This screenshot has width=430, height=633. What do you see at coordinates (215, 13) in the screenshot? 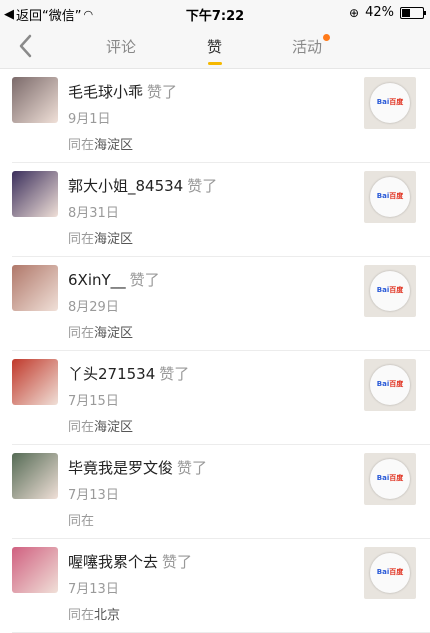
I see `status-bar: ◀ 返回“微信” ◠ 下午7:22 ⊕ 42%` at bounding box center [215, 13].